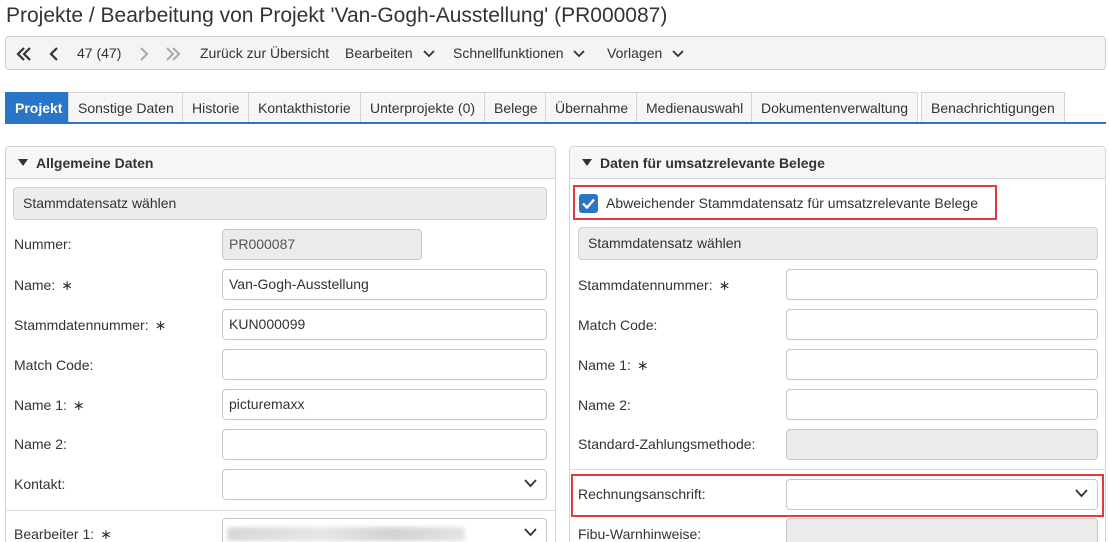 This screenshot has height=542, width=1109. What do you see at coordinates (835, 107) in the screenshot?
I see `tab-dokumentenverwaltung: Dokumentenverwaltung` at bounding box center [835, 107].